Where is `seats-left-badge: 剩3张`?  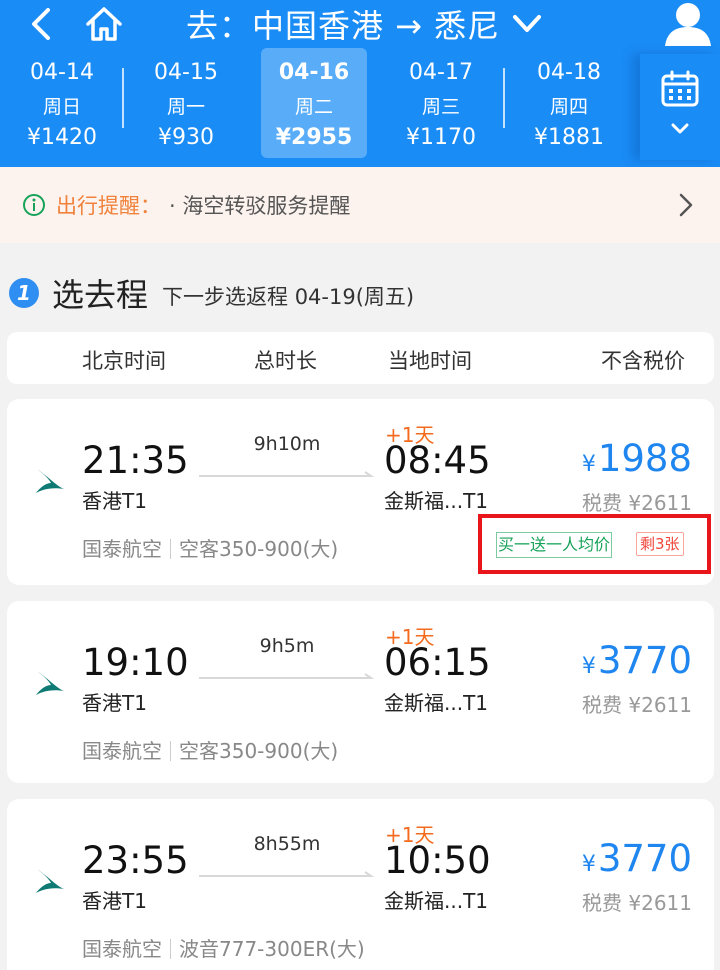
seats-left-badge: 剩3张 is located at coordinates (660, 544).